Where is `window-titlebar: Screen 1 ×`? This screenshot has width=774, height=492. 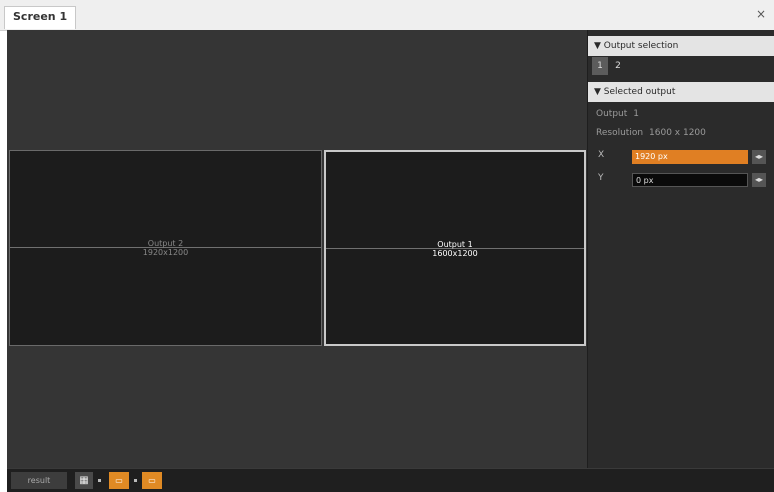
window-titlebar: Screen 1 × is located at coordinates (387, 15).